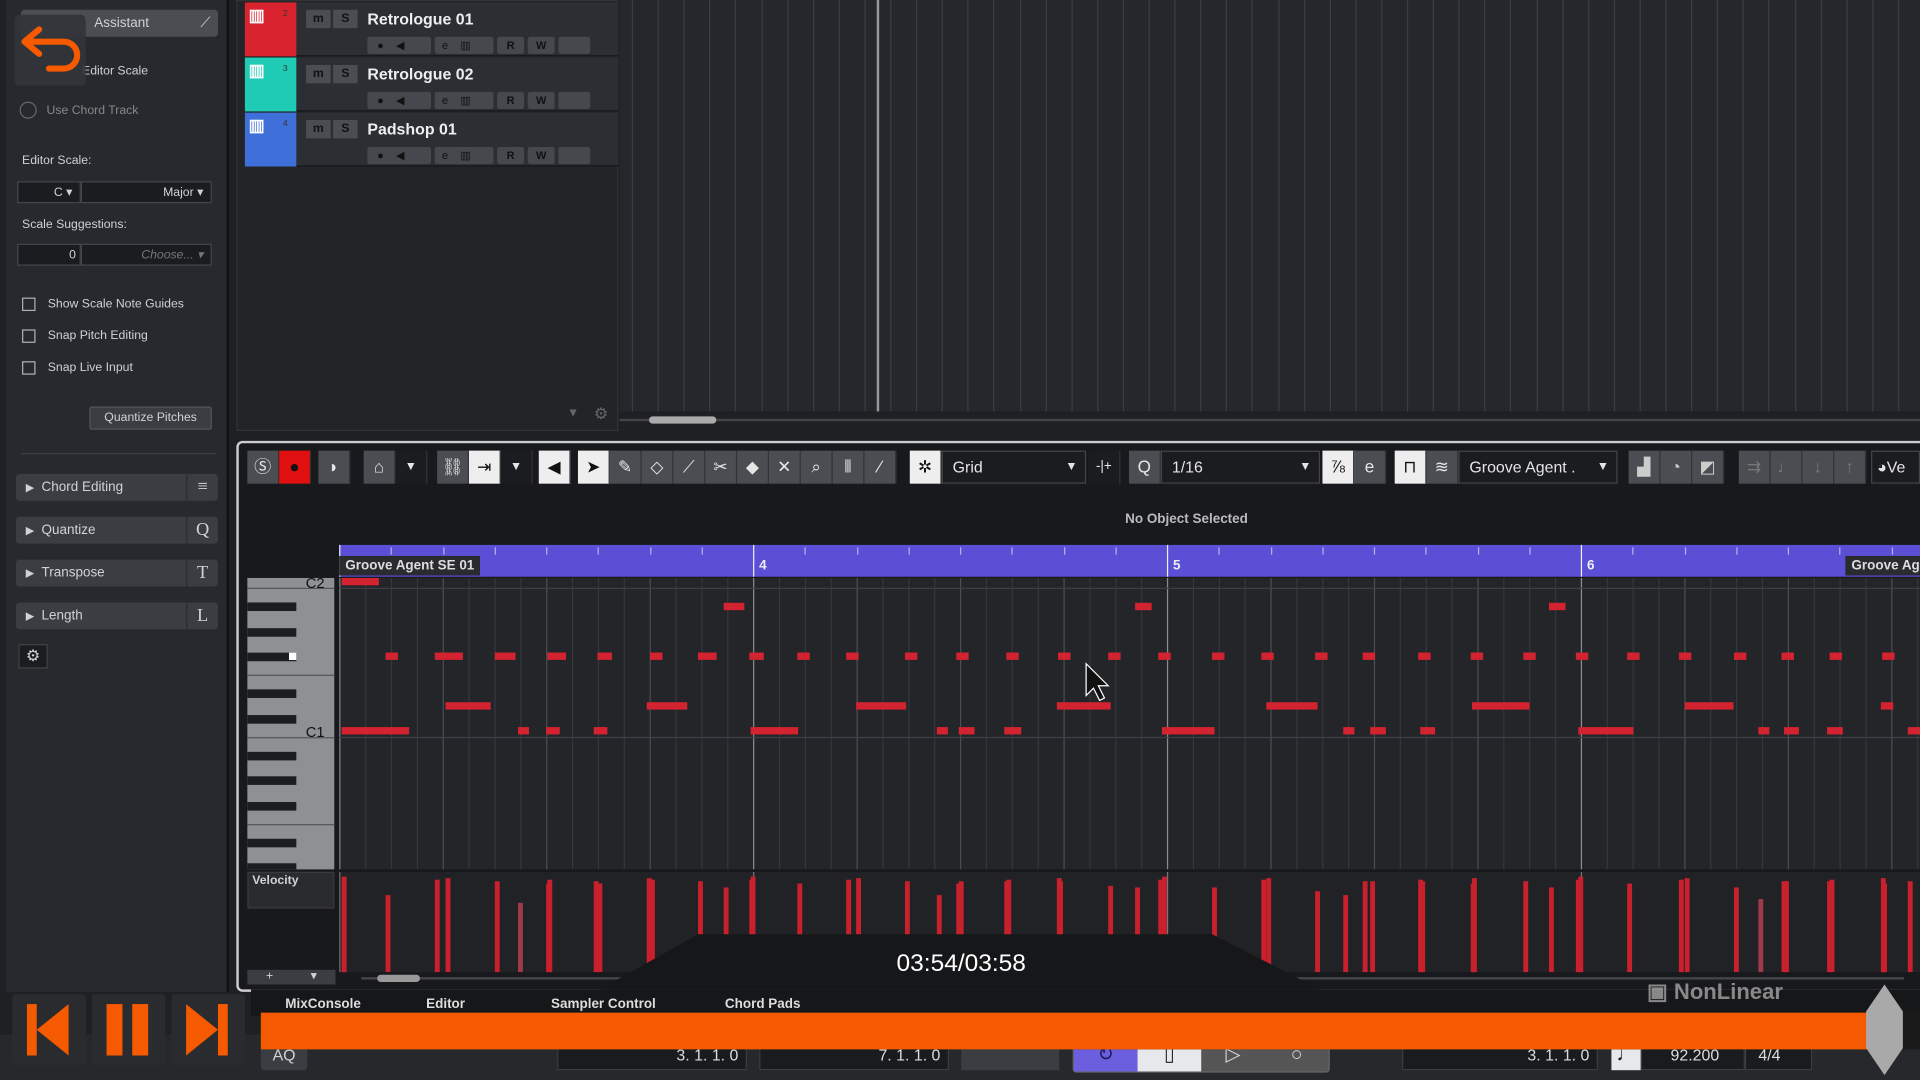 The image size is (1920, 1080). I want to click on insert-tool: ⇥, so click(484, 467).